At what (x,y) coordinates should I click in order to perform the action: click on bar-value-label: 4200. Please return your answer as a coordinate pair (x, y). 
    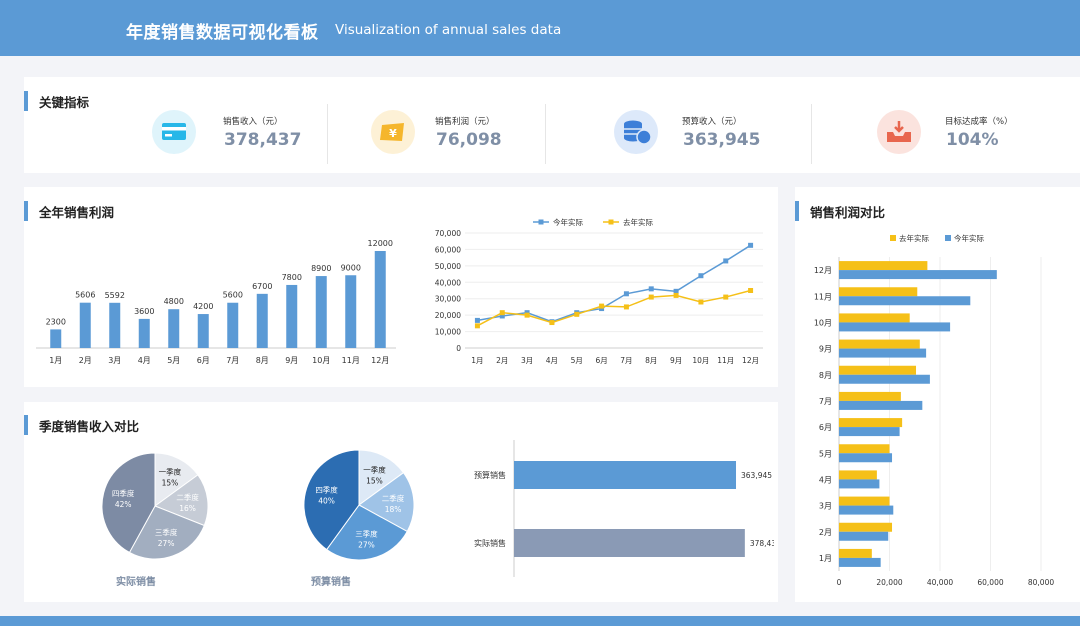
    Looking at the image, I should click on (203, 306).